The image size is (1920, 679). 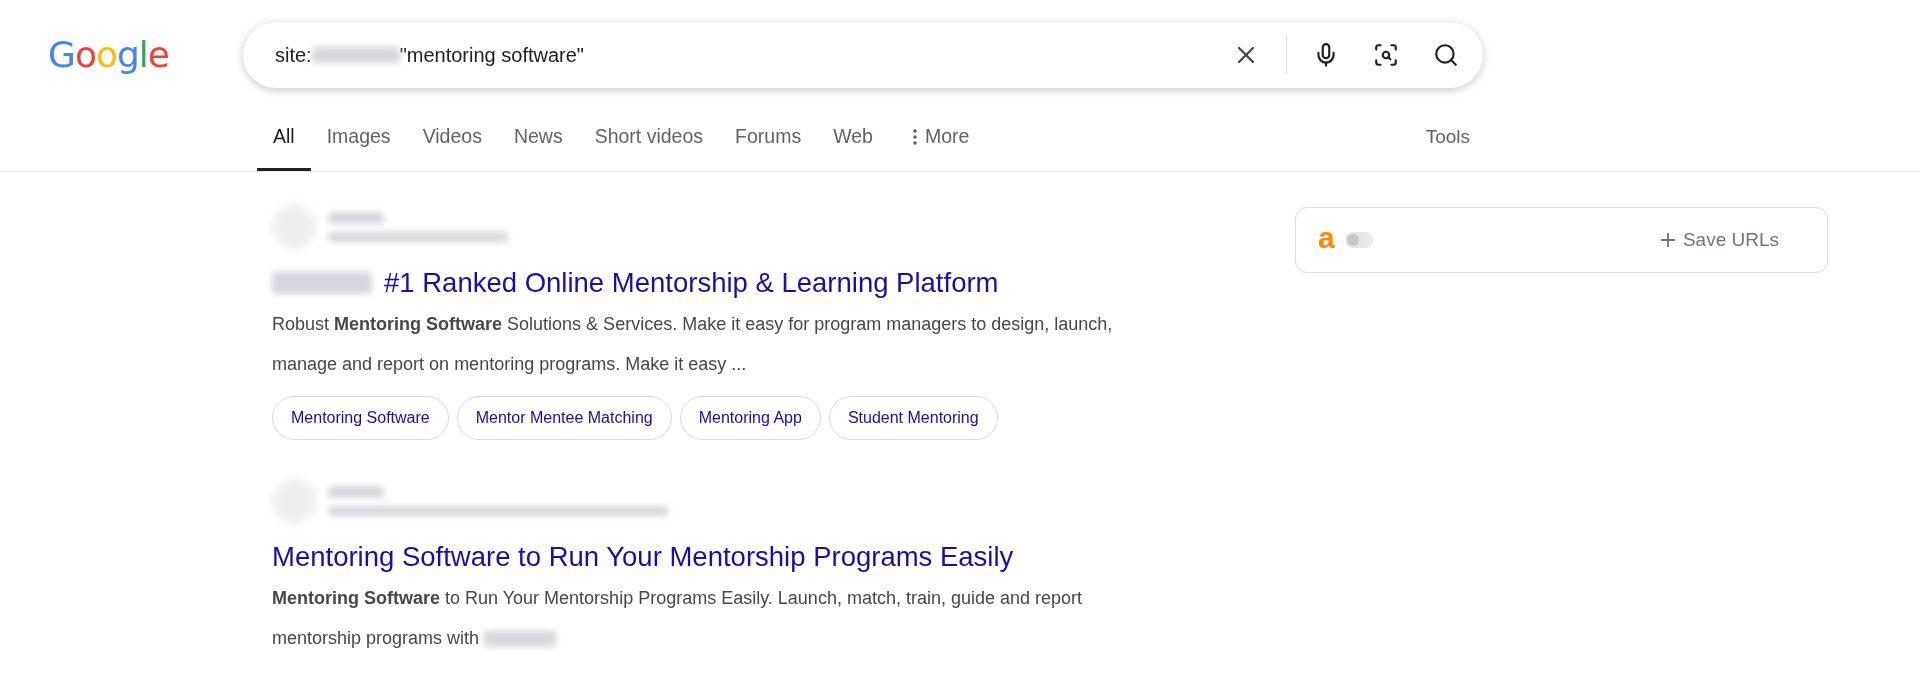 I want to click on search-query-text: "mentoring software", so click(x=491, y=55).